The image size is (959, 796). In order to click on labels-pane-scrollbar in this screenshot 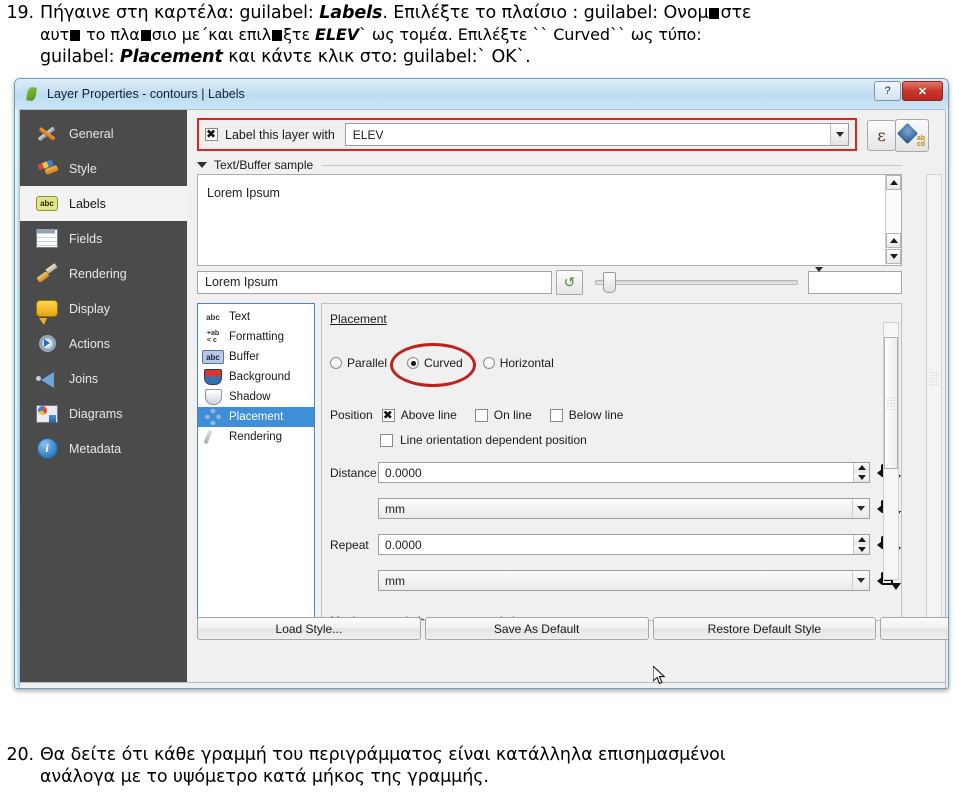, I will do `click(934, 397)`.